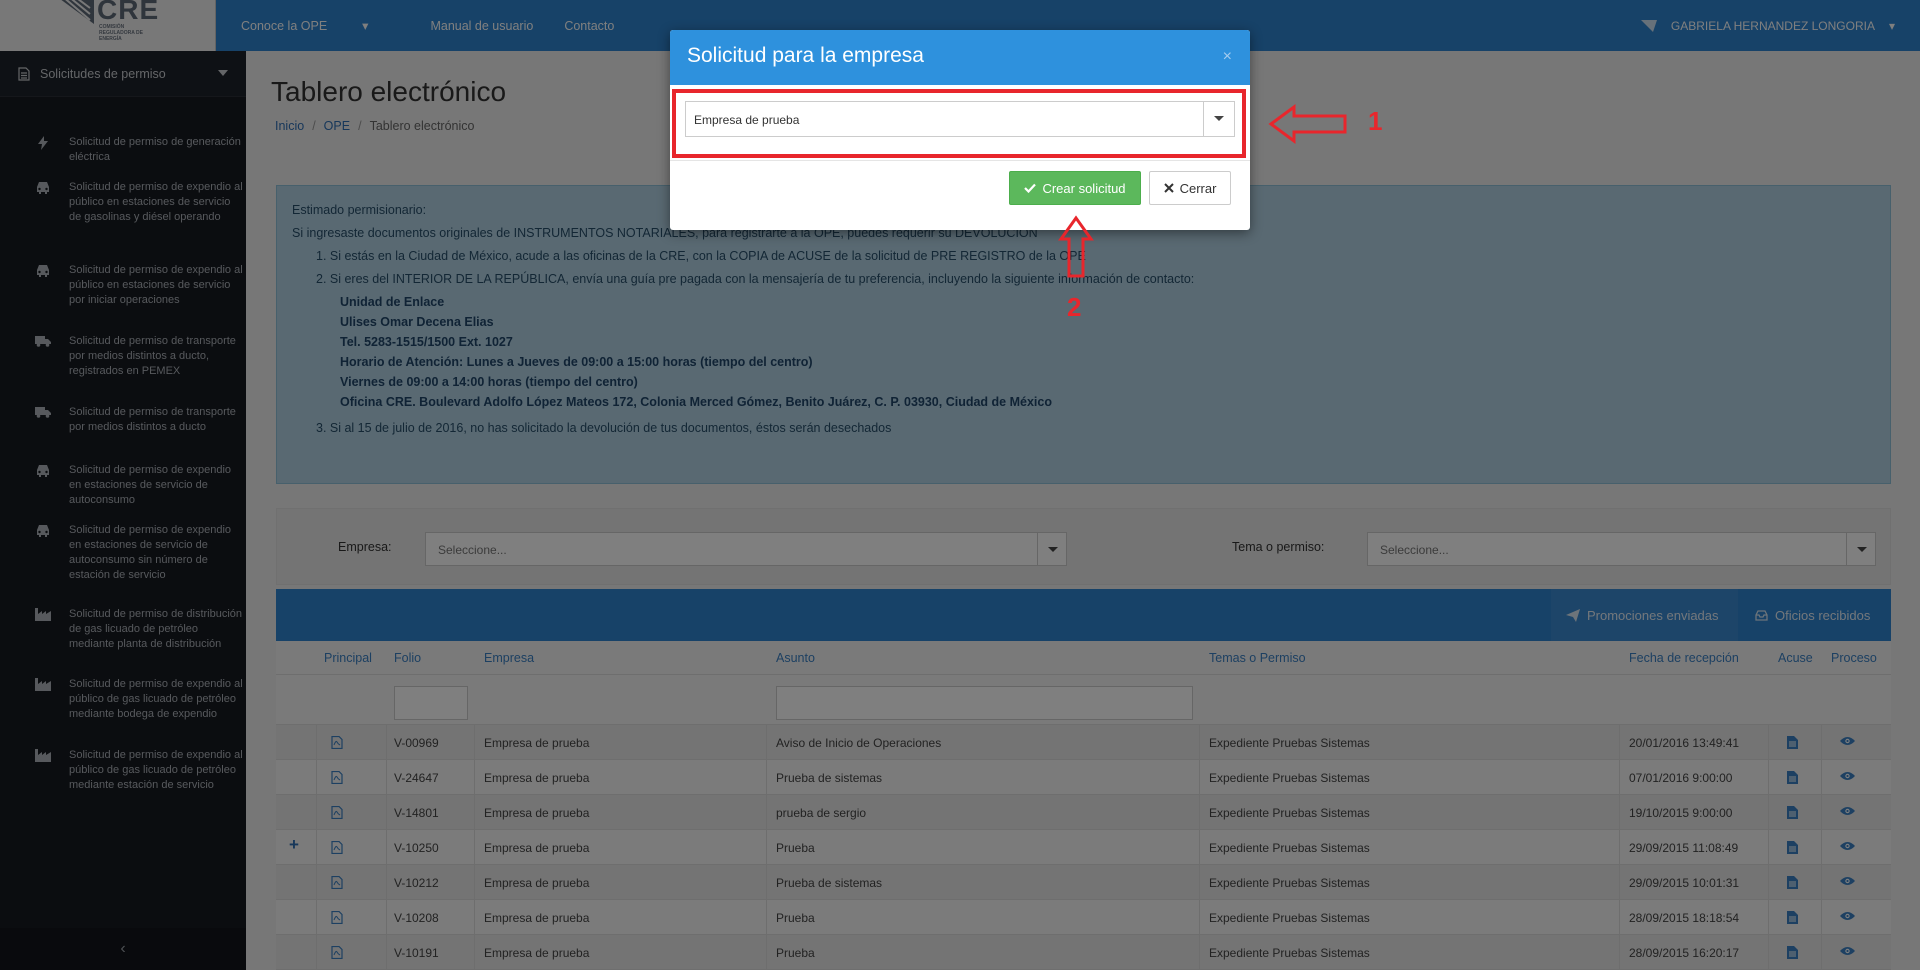 This screenshot has width=1920, height=970. I want to click on cerrar-button: Cerrar, so click(1190, 188).